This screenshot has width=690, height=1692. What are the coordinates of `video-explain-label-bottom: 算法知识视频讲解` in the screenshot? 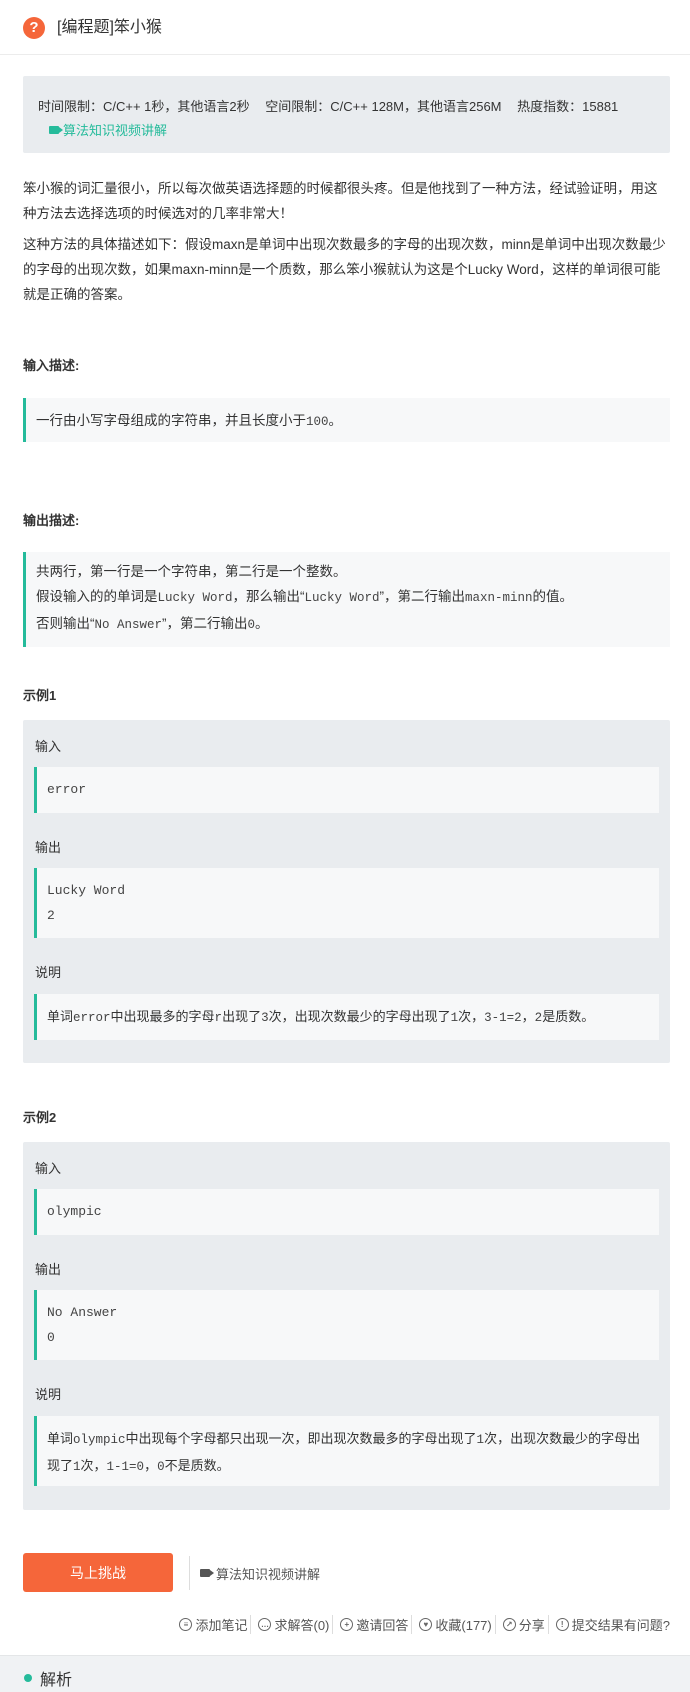 It's located at (268, 1574).